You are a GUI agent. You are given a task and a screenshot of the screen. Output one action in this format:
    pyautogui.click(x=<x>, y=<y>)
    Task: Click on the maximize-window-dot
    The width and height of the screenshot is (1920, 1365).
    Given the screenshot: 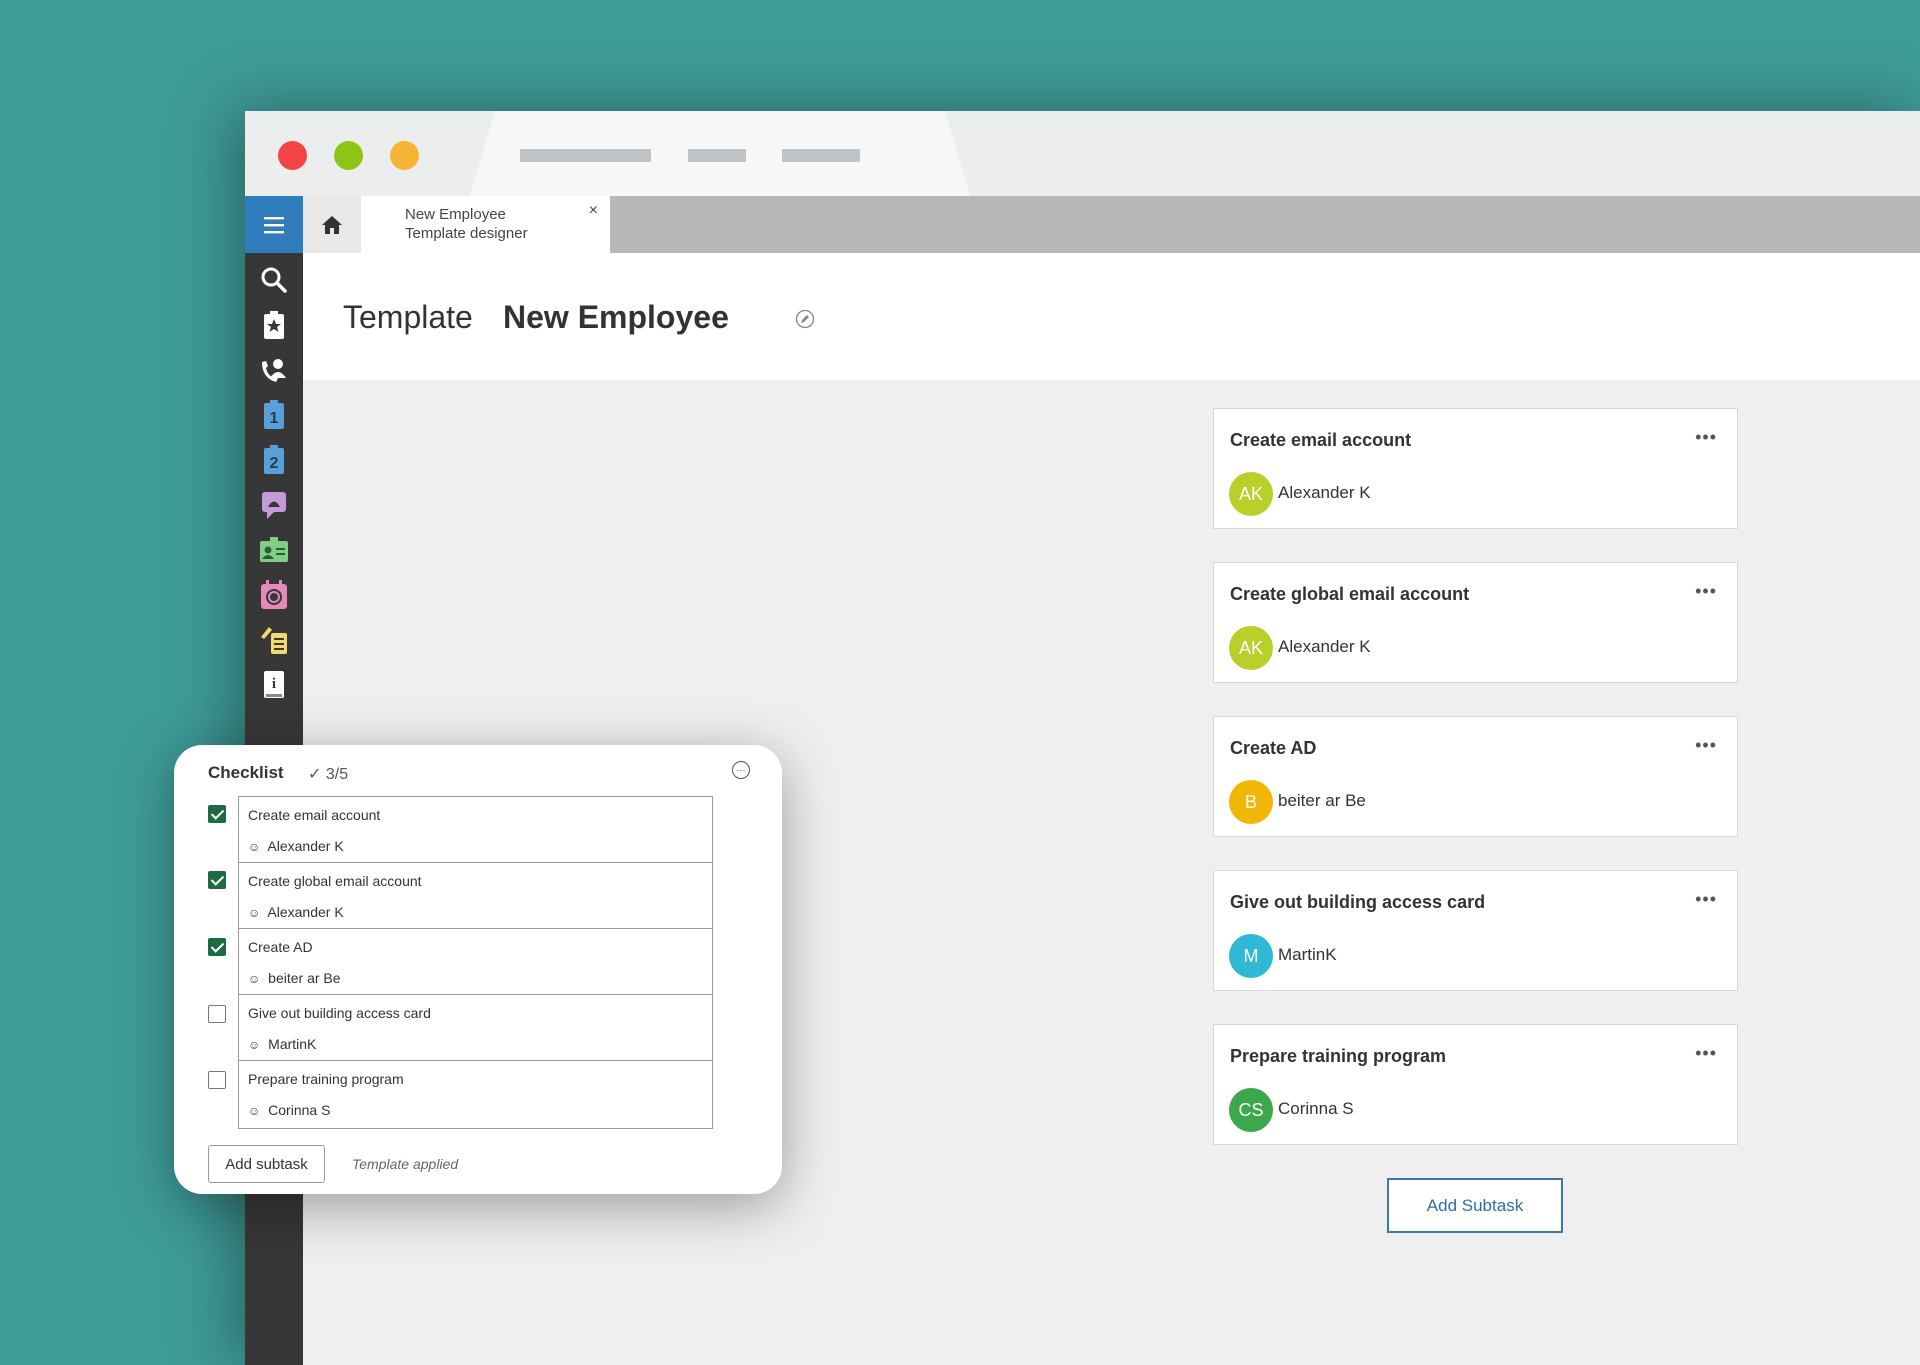 What is the action you would take?
    pyautogui.click(x=348, y=155)
    